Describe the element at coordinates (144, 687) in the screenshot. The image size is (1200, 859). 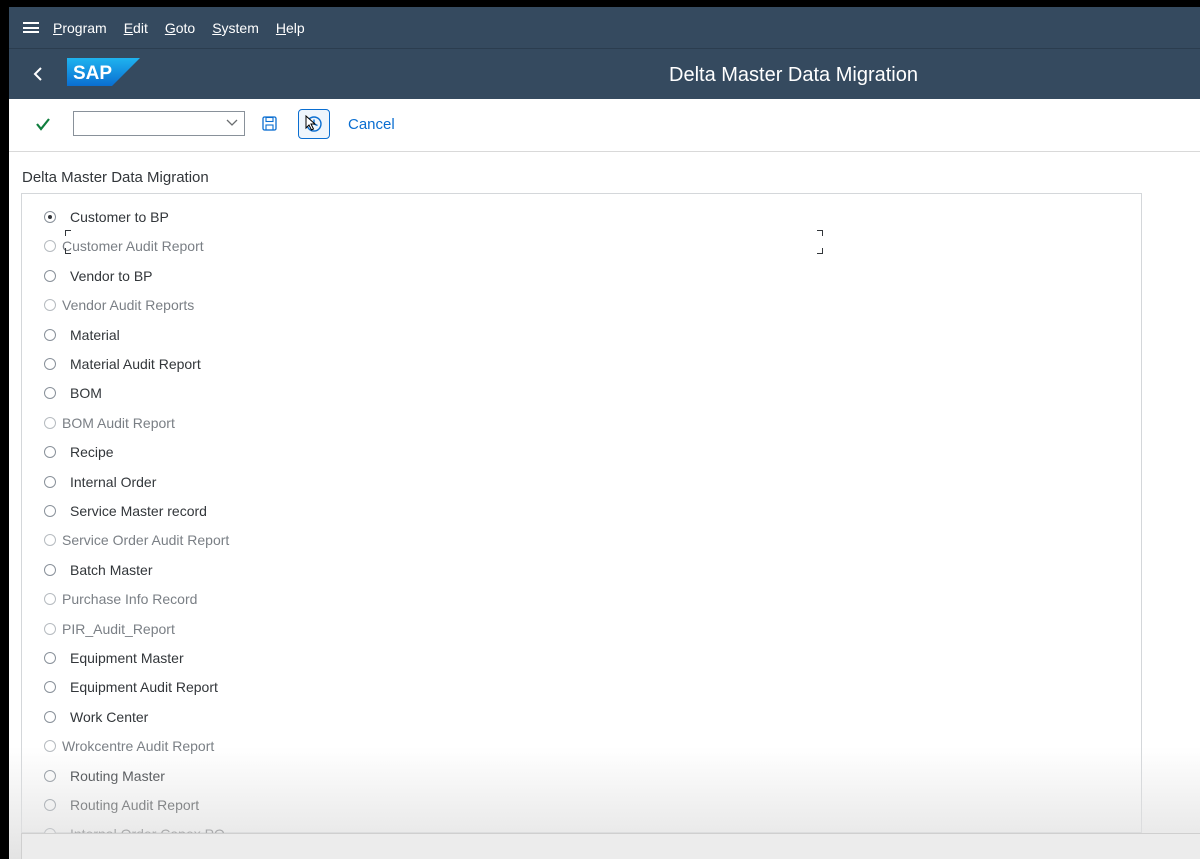
I see `radio-label: Equipment Audit Report` at that location.